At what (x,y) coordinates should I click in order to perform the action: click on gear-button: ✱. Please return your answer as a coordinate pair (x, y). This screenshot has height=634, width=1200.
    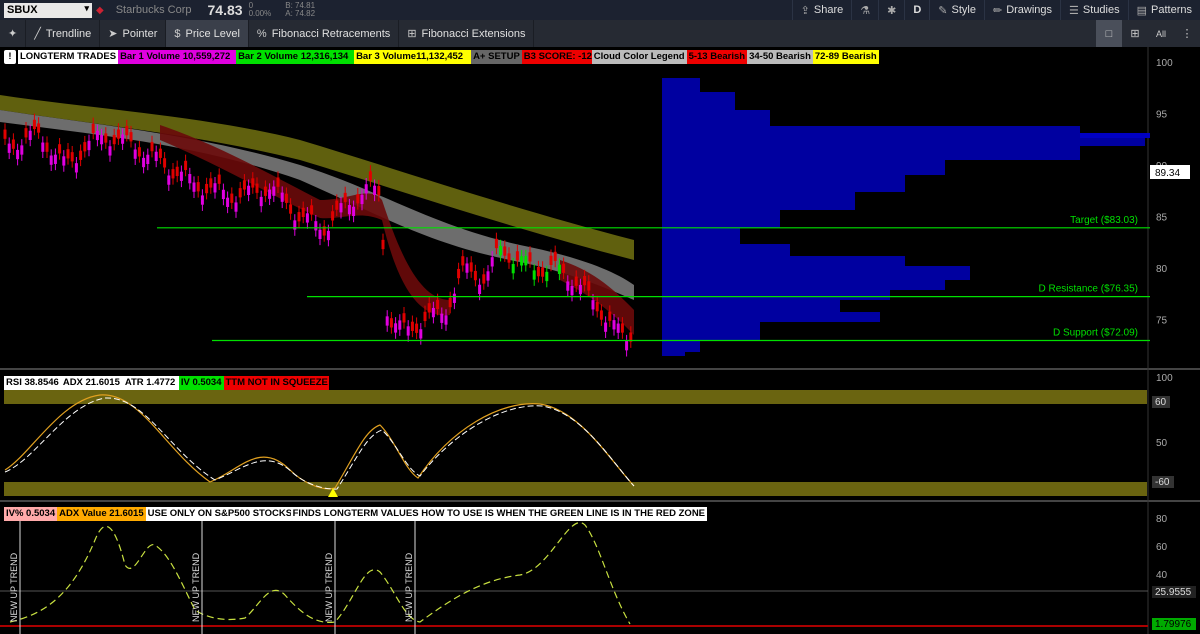
    Looking at the image, I should click on (891, 10).